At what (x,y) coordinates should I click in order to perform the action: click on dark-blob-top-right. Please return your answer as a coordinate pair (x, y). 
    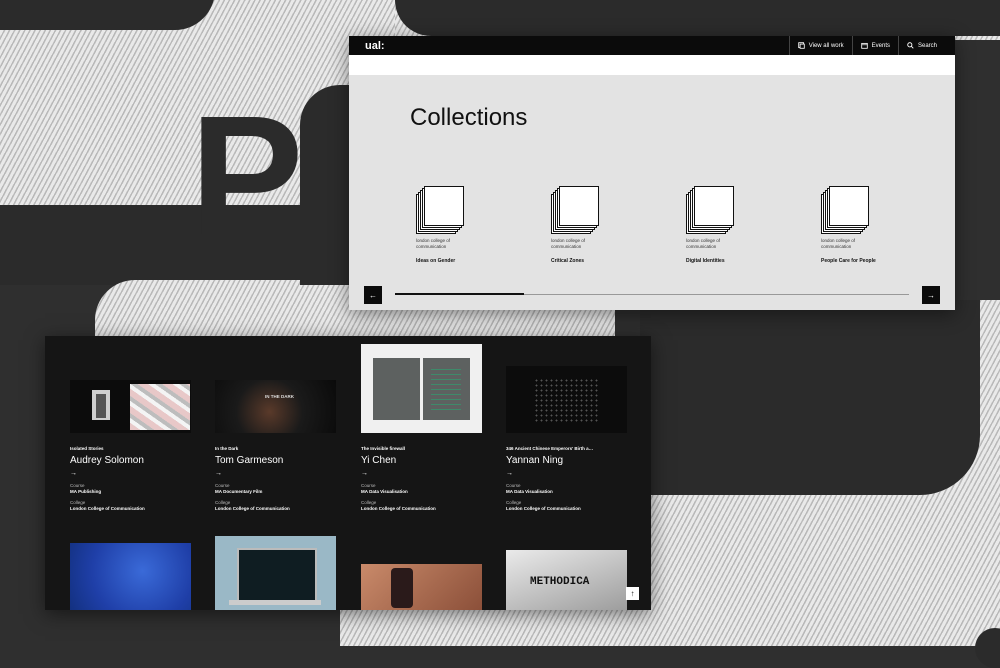
    Looking at the image, I should click on (697, 18).